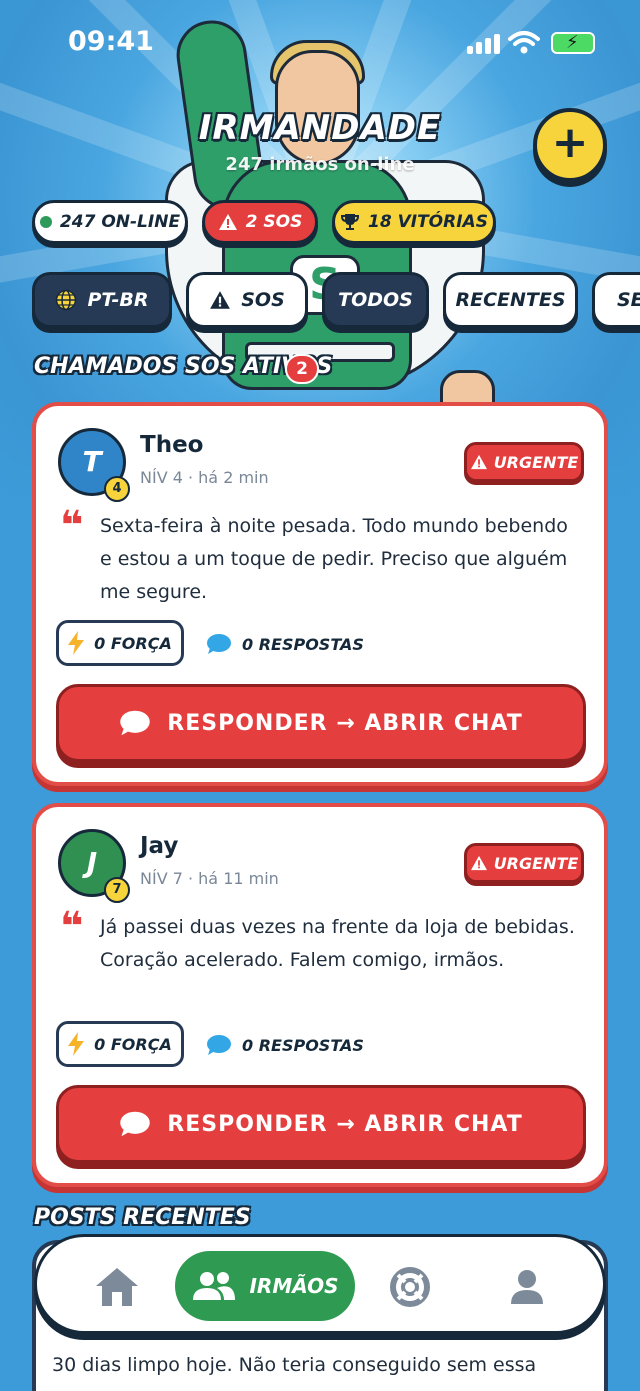 This screenshot has width=640, height=1391. I want to click on lifebuoy-icon, so click(410, 1287).